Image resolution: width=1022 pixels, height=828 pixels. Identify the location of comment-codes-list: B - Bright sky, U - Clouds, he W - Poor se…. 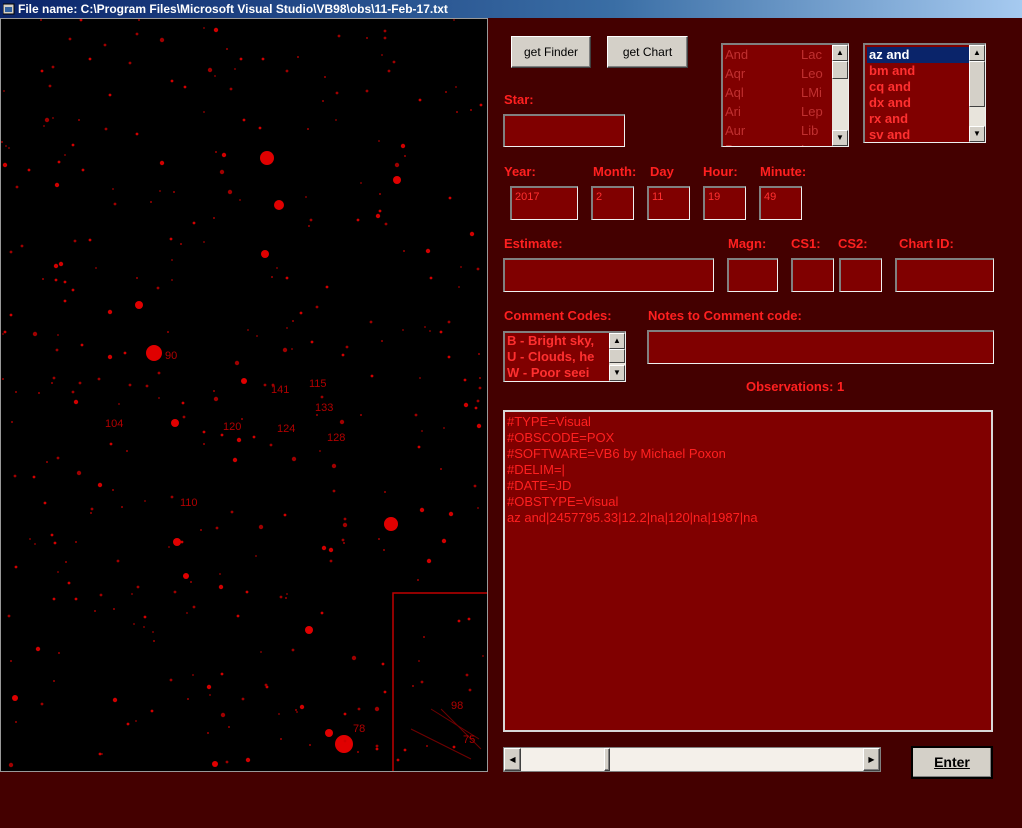
(564, 356).